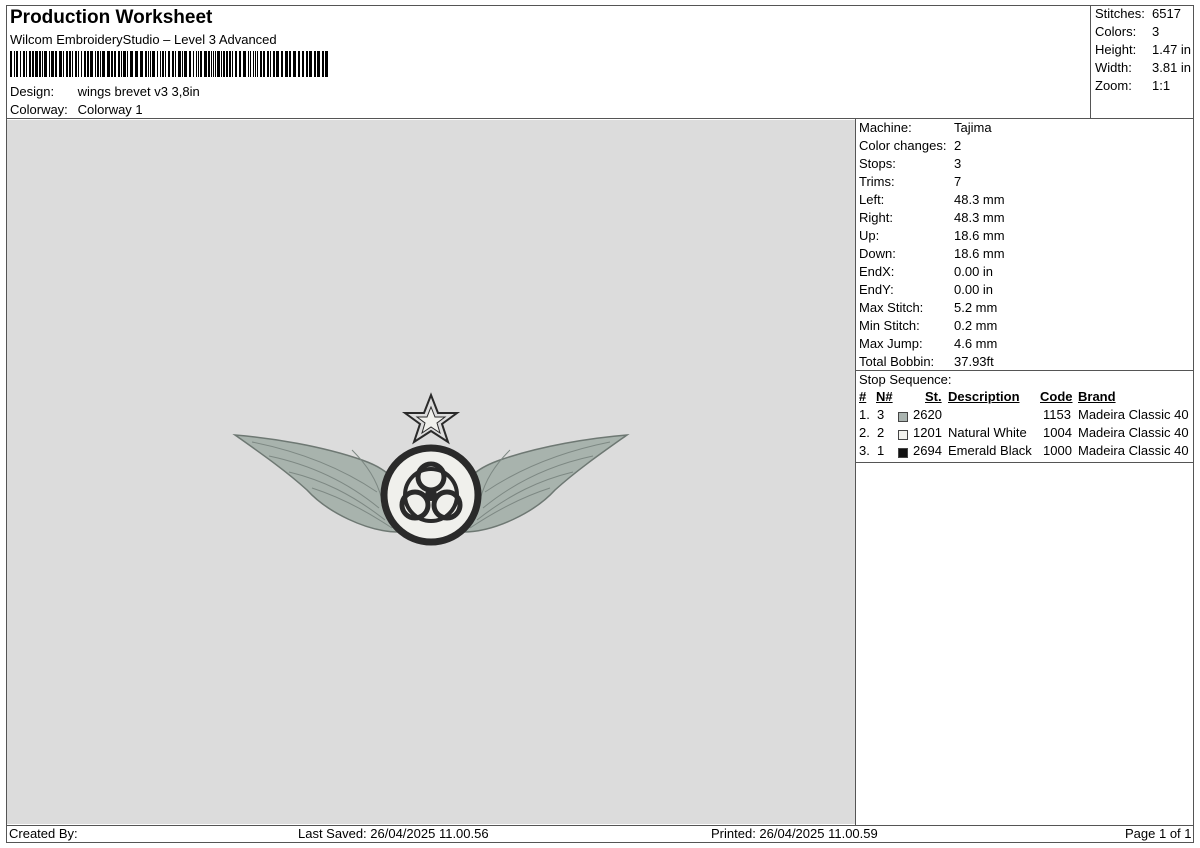 This screenshot has width=1200, height=848. What do you see at coordinates (1057, 432) in the screenshot?
I see `stop-code: 1004` at bounding box center [1057, 432].